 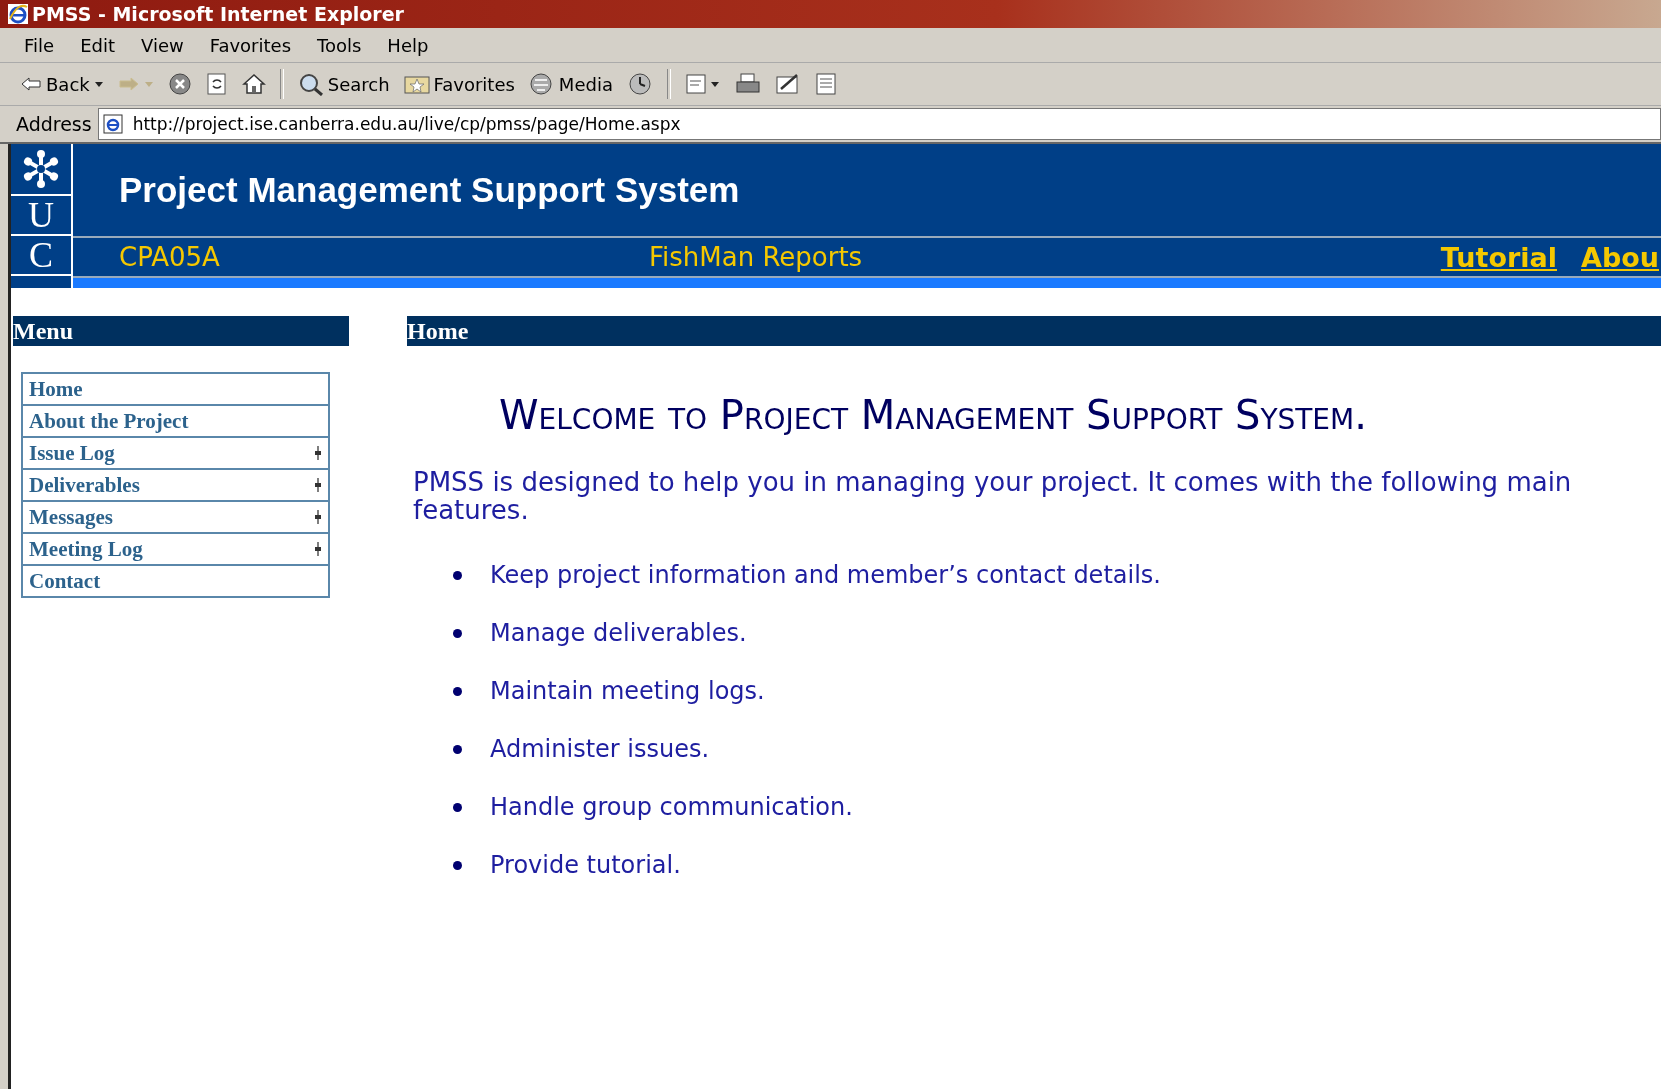 I want to click on mail-icon, so click(x=702, y=84).